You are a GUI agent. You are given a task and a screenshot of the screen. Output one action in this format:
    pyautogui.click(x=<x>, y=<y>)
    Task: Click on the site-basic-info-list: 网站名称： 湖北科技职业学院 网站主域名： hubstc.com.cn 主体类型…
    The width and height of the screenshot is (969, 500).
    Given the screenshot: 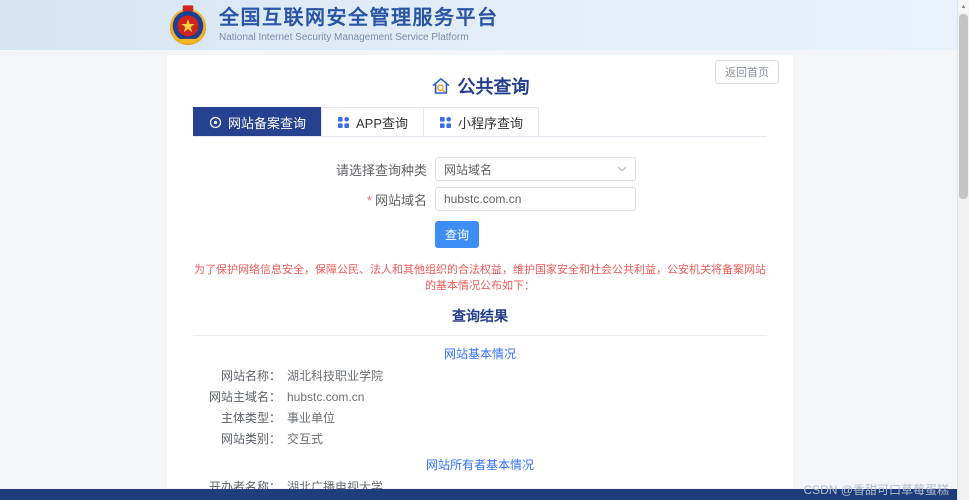 What is the action you would take?
    pyautogui.click(x=480, y=408)
    